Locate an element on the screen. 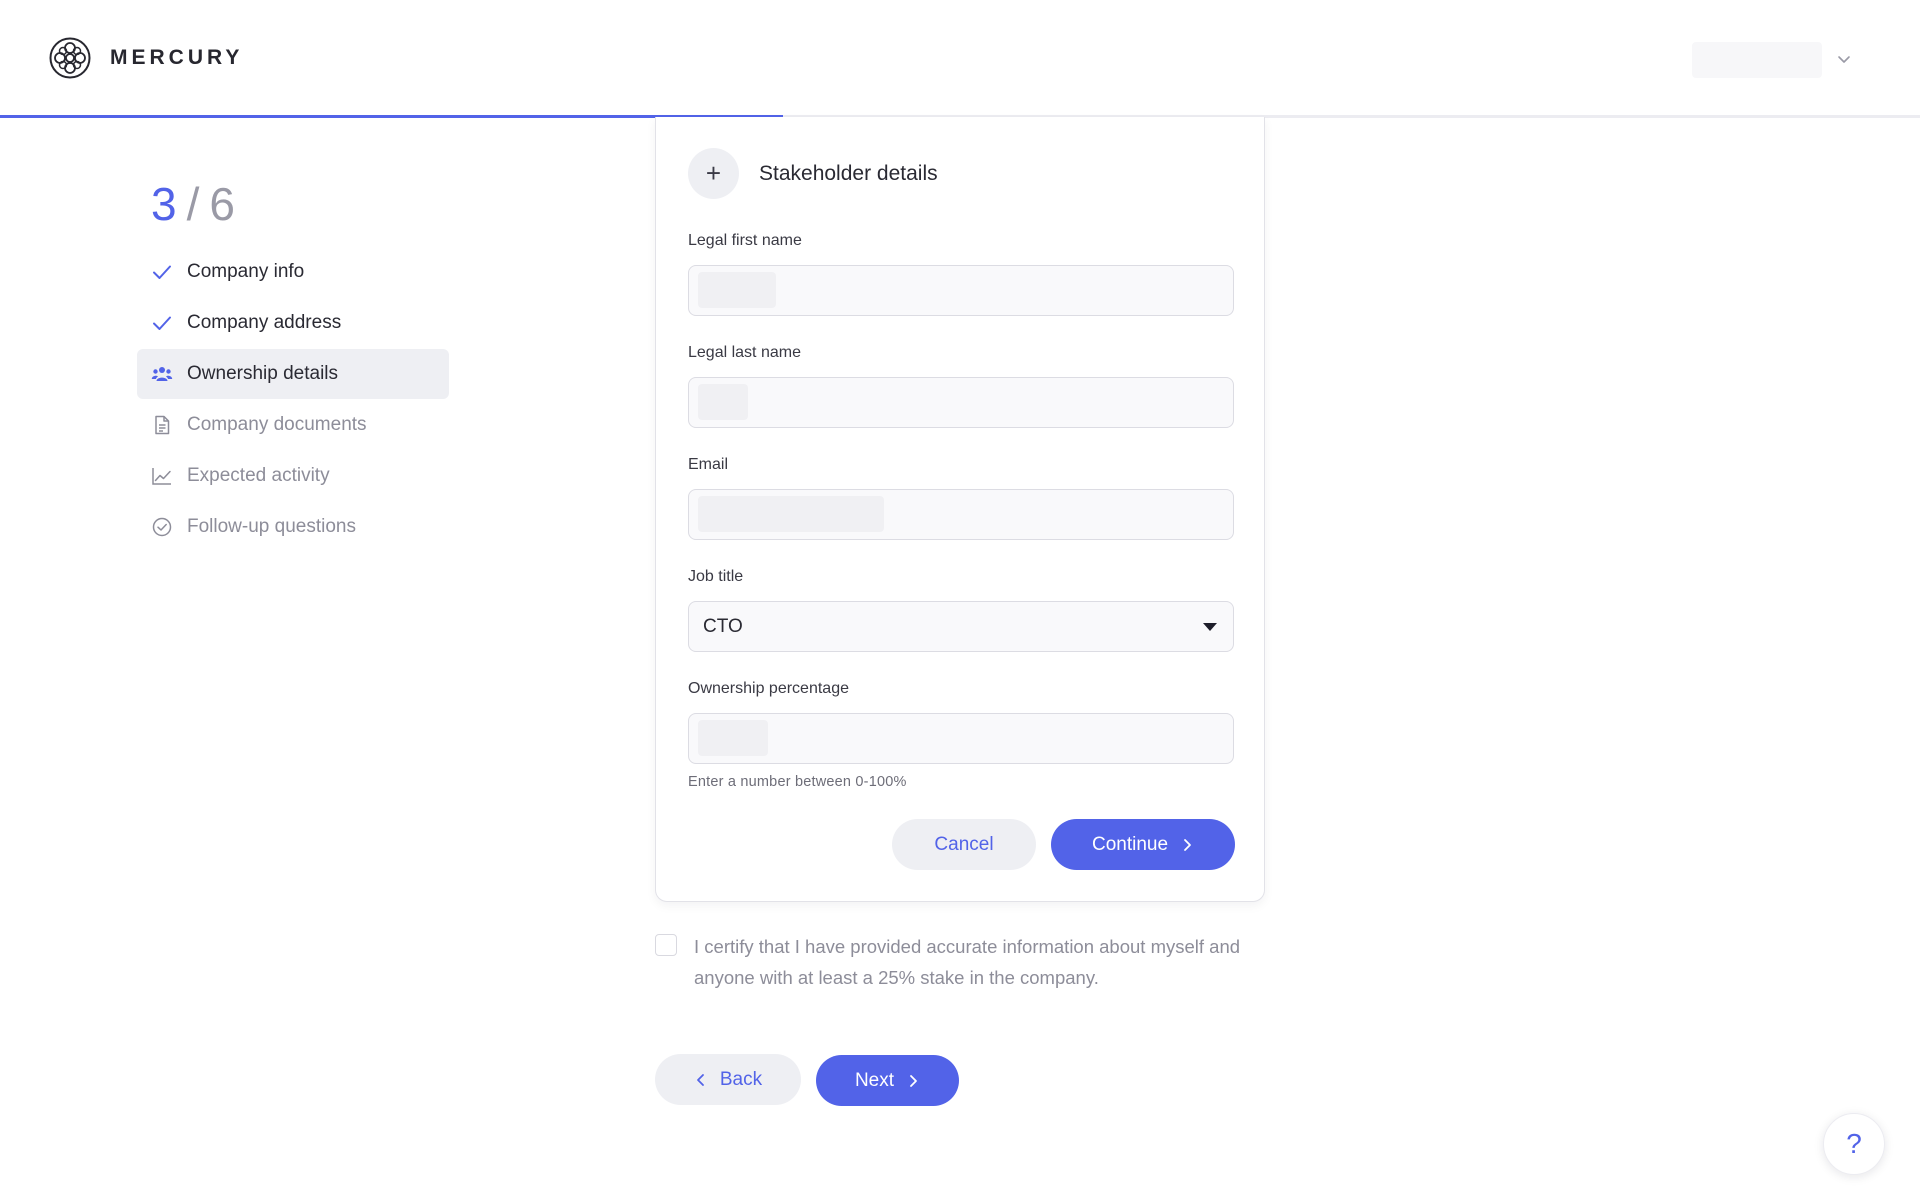 This screenshot has width=1920, height=1200. field-label: Job title is located at coordinates (716, 576).